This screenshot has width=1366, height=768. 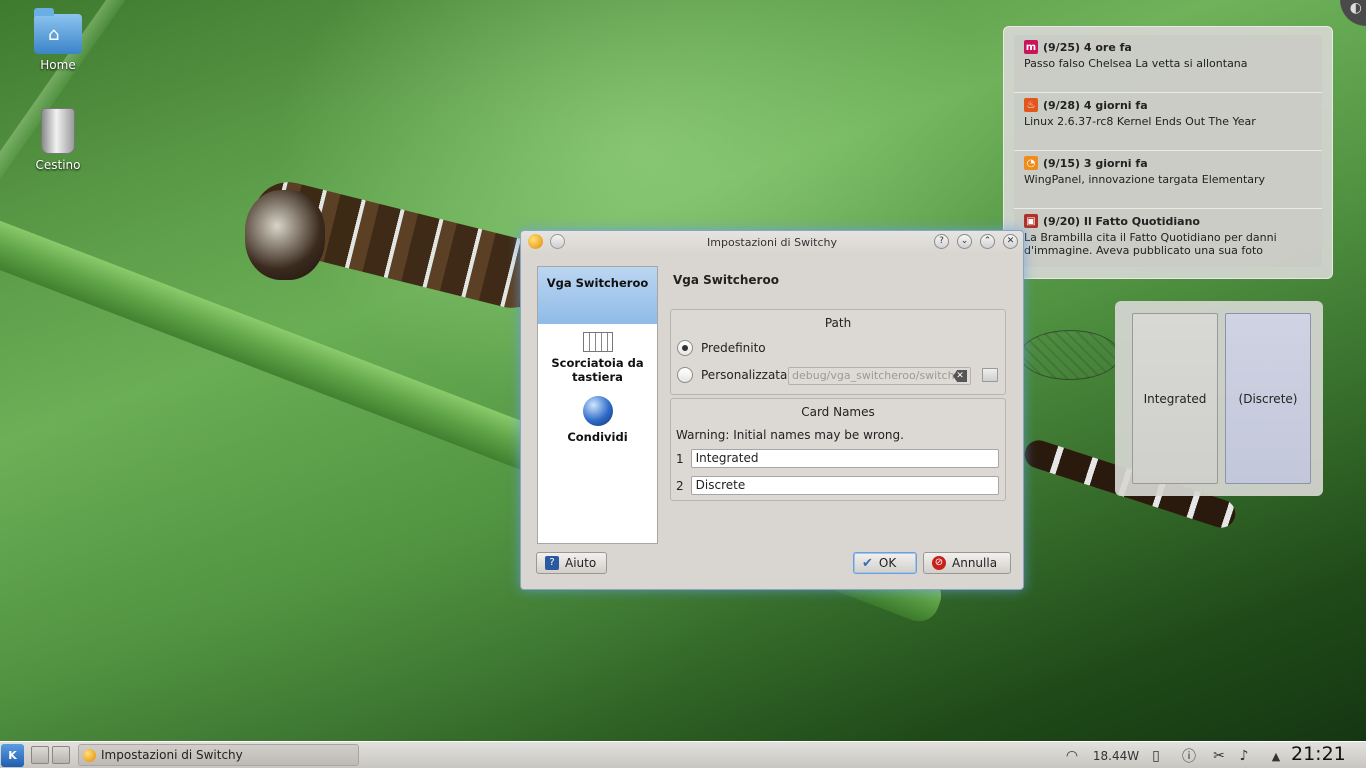 What do you see at coordinates (838, 323) in the screenshot?
I see `path-group-title: Path` at bounding box center [838, 323].